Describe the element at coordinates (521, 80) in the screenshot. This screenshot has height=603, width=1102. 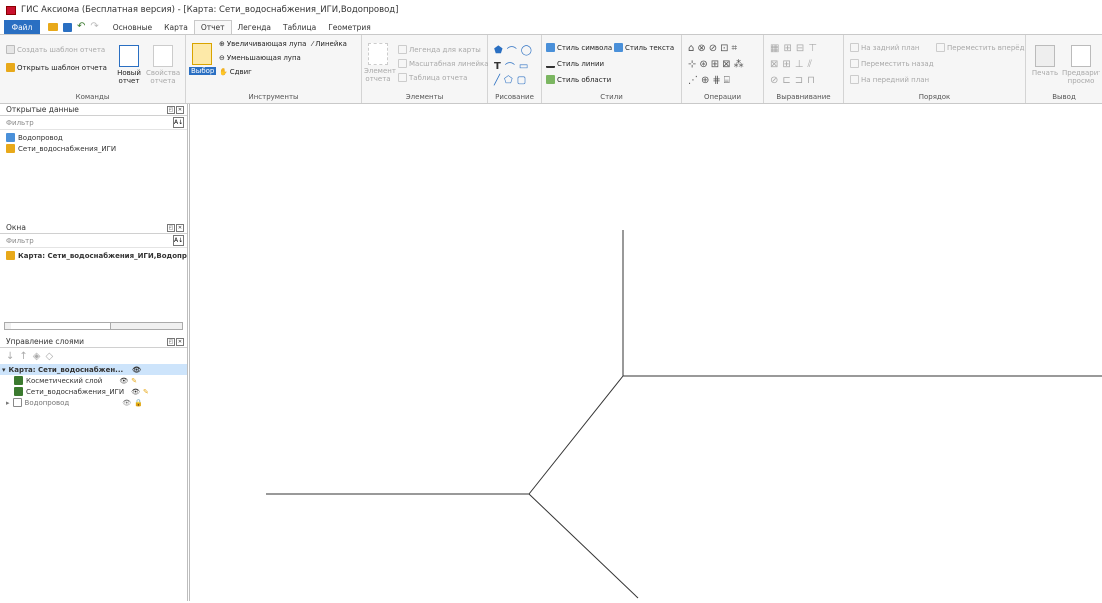
I see `rounded-rect-icon: ▢` at that location.